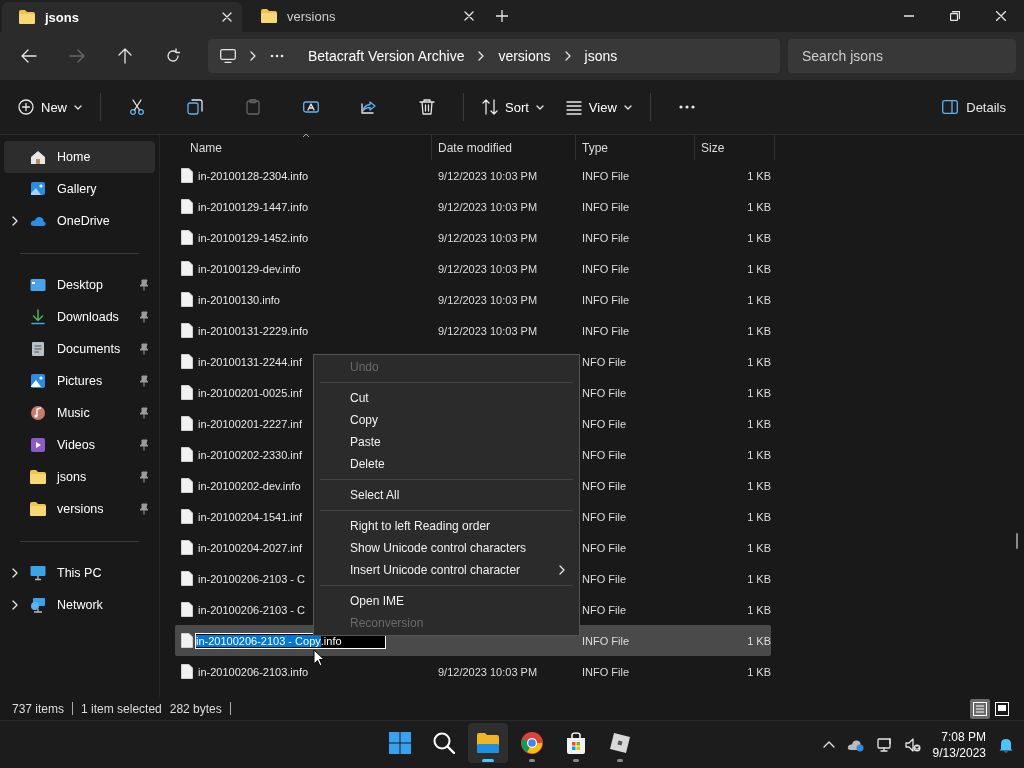  What do you see at coordinates (250, 454) in the screenshot?
I see `file-name: in-20100202-2330.inf` at bounding box center [250, 454].